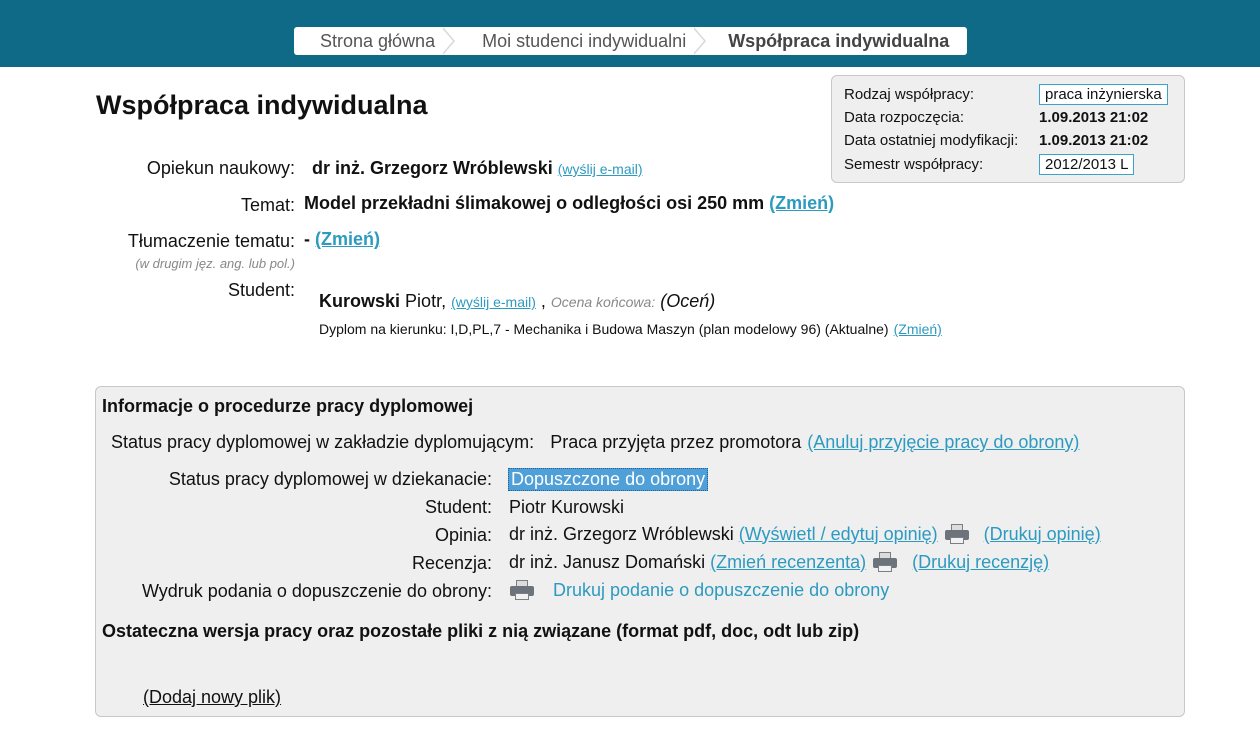 This screenshot has height=738, width=1260. What do you see at coordinates (943, 442) in the screenshot?
I see `cancel-acceptance-link: (Anuluj przyjęcie pracy do obrony)` at bounding box center [943, 442].